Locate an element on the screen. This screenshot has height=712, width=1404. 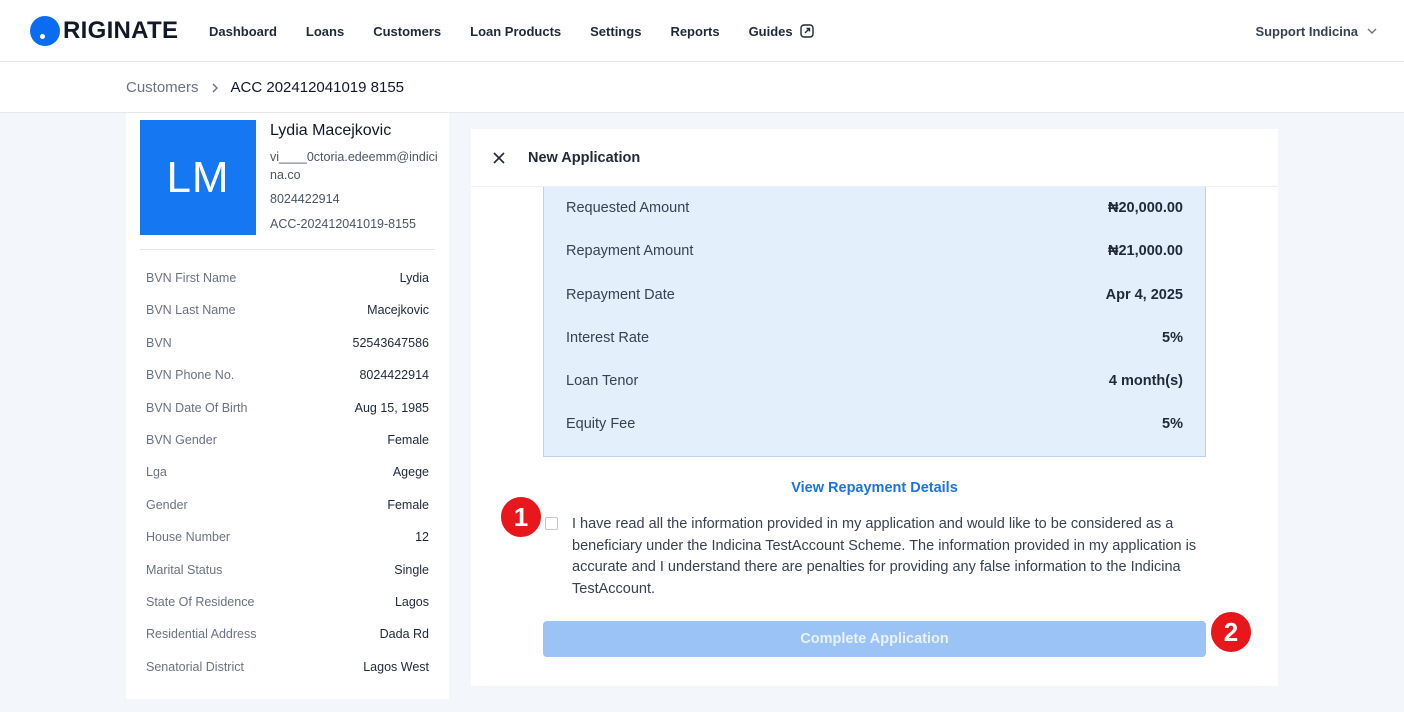
detail-row: BVN 52543647586 is located at coordinates (287, 345).